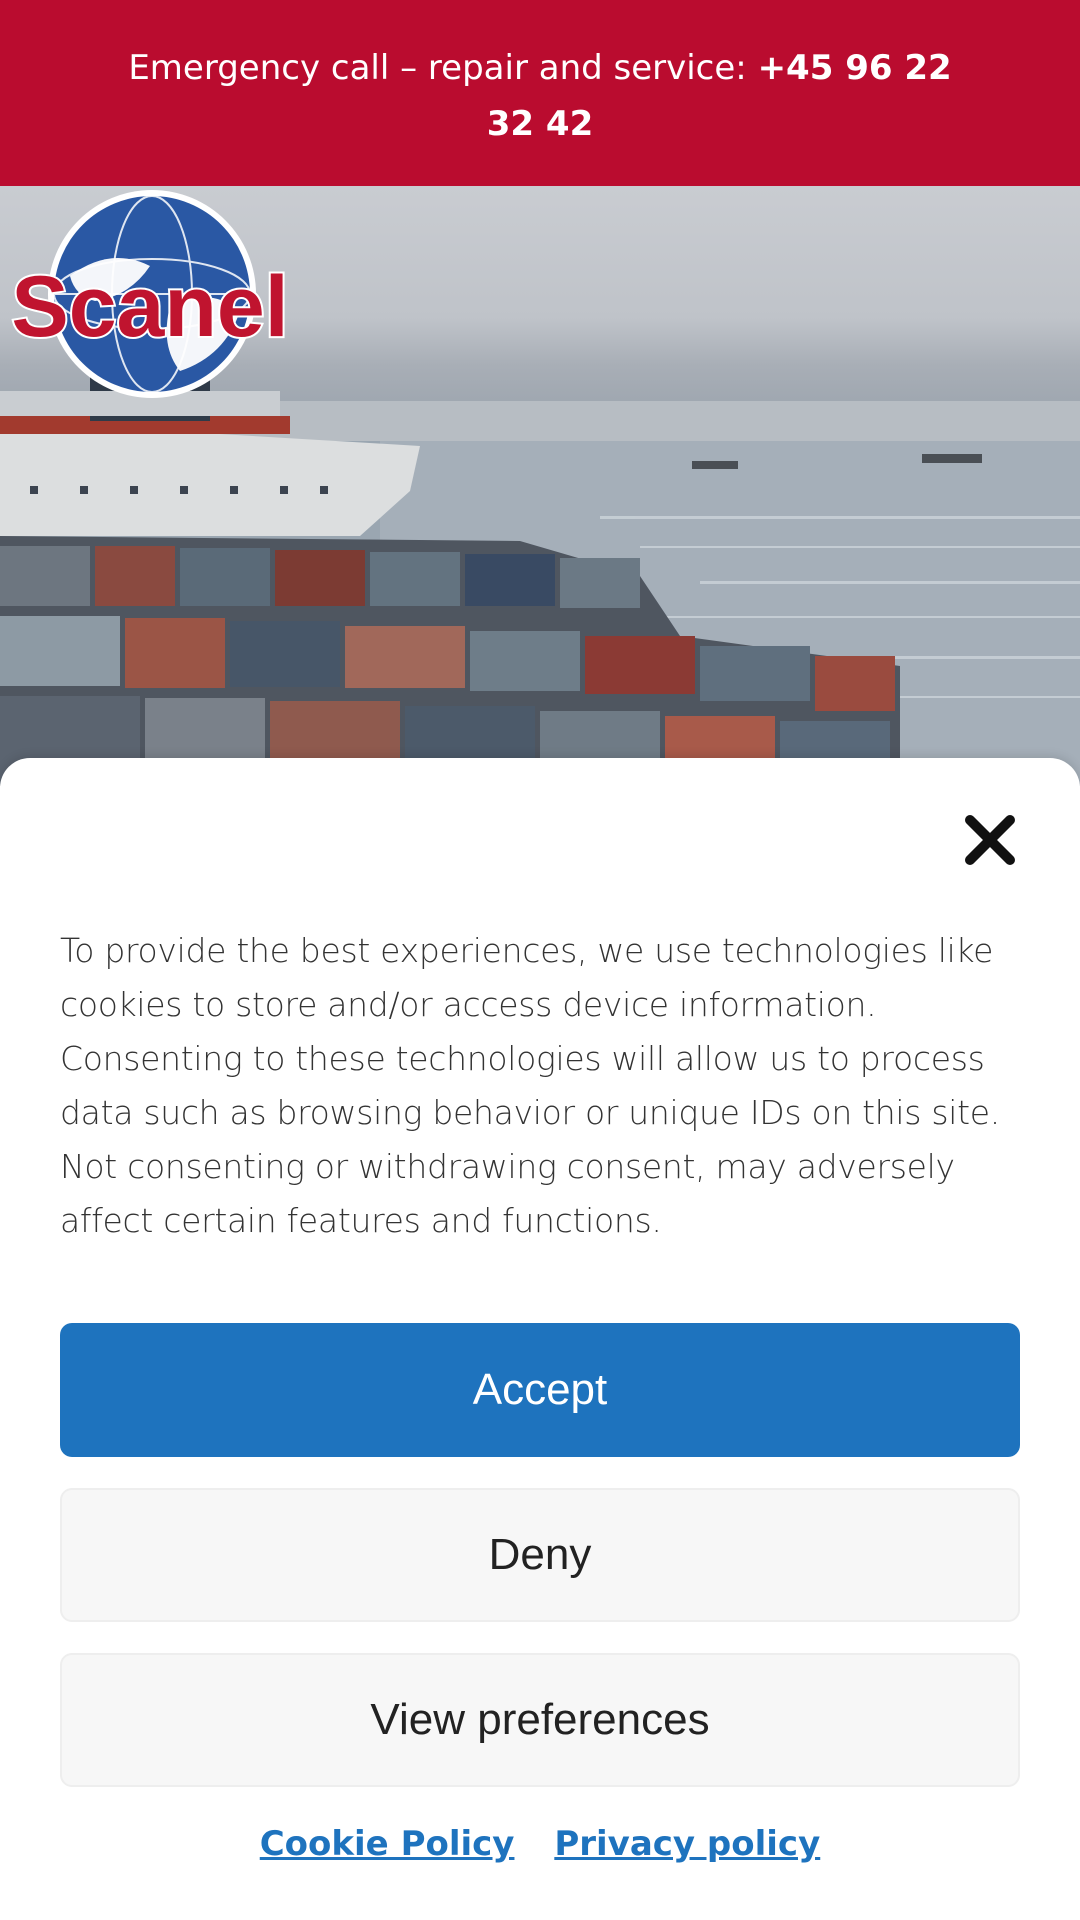  Describe the element at coordinates (540, 1555) in the screenshot. I see `deny-button: Deny` at that location.